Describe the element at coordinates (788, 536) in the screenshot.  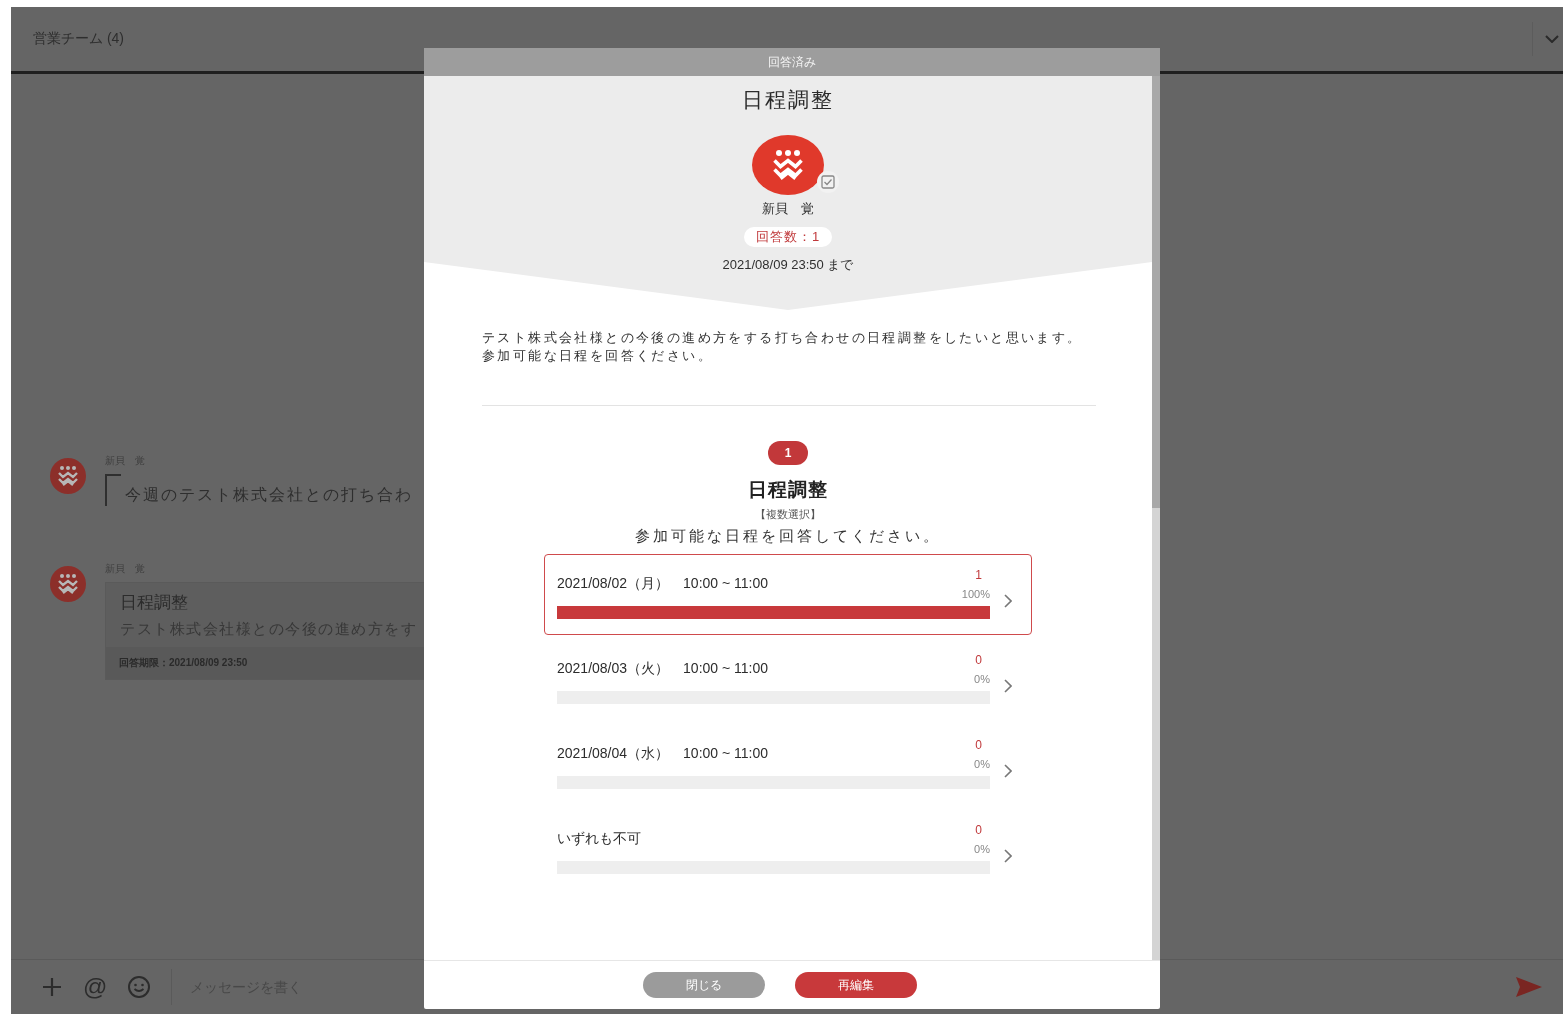
I see `question-prompt: 参加可能な日程を回答してください。` at that location.